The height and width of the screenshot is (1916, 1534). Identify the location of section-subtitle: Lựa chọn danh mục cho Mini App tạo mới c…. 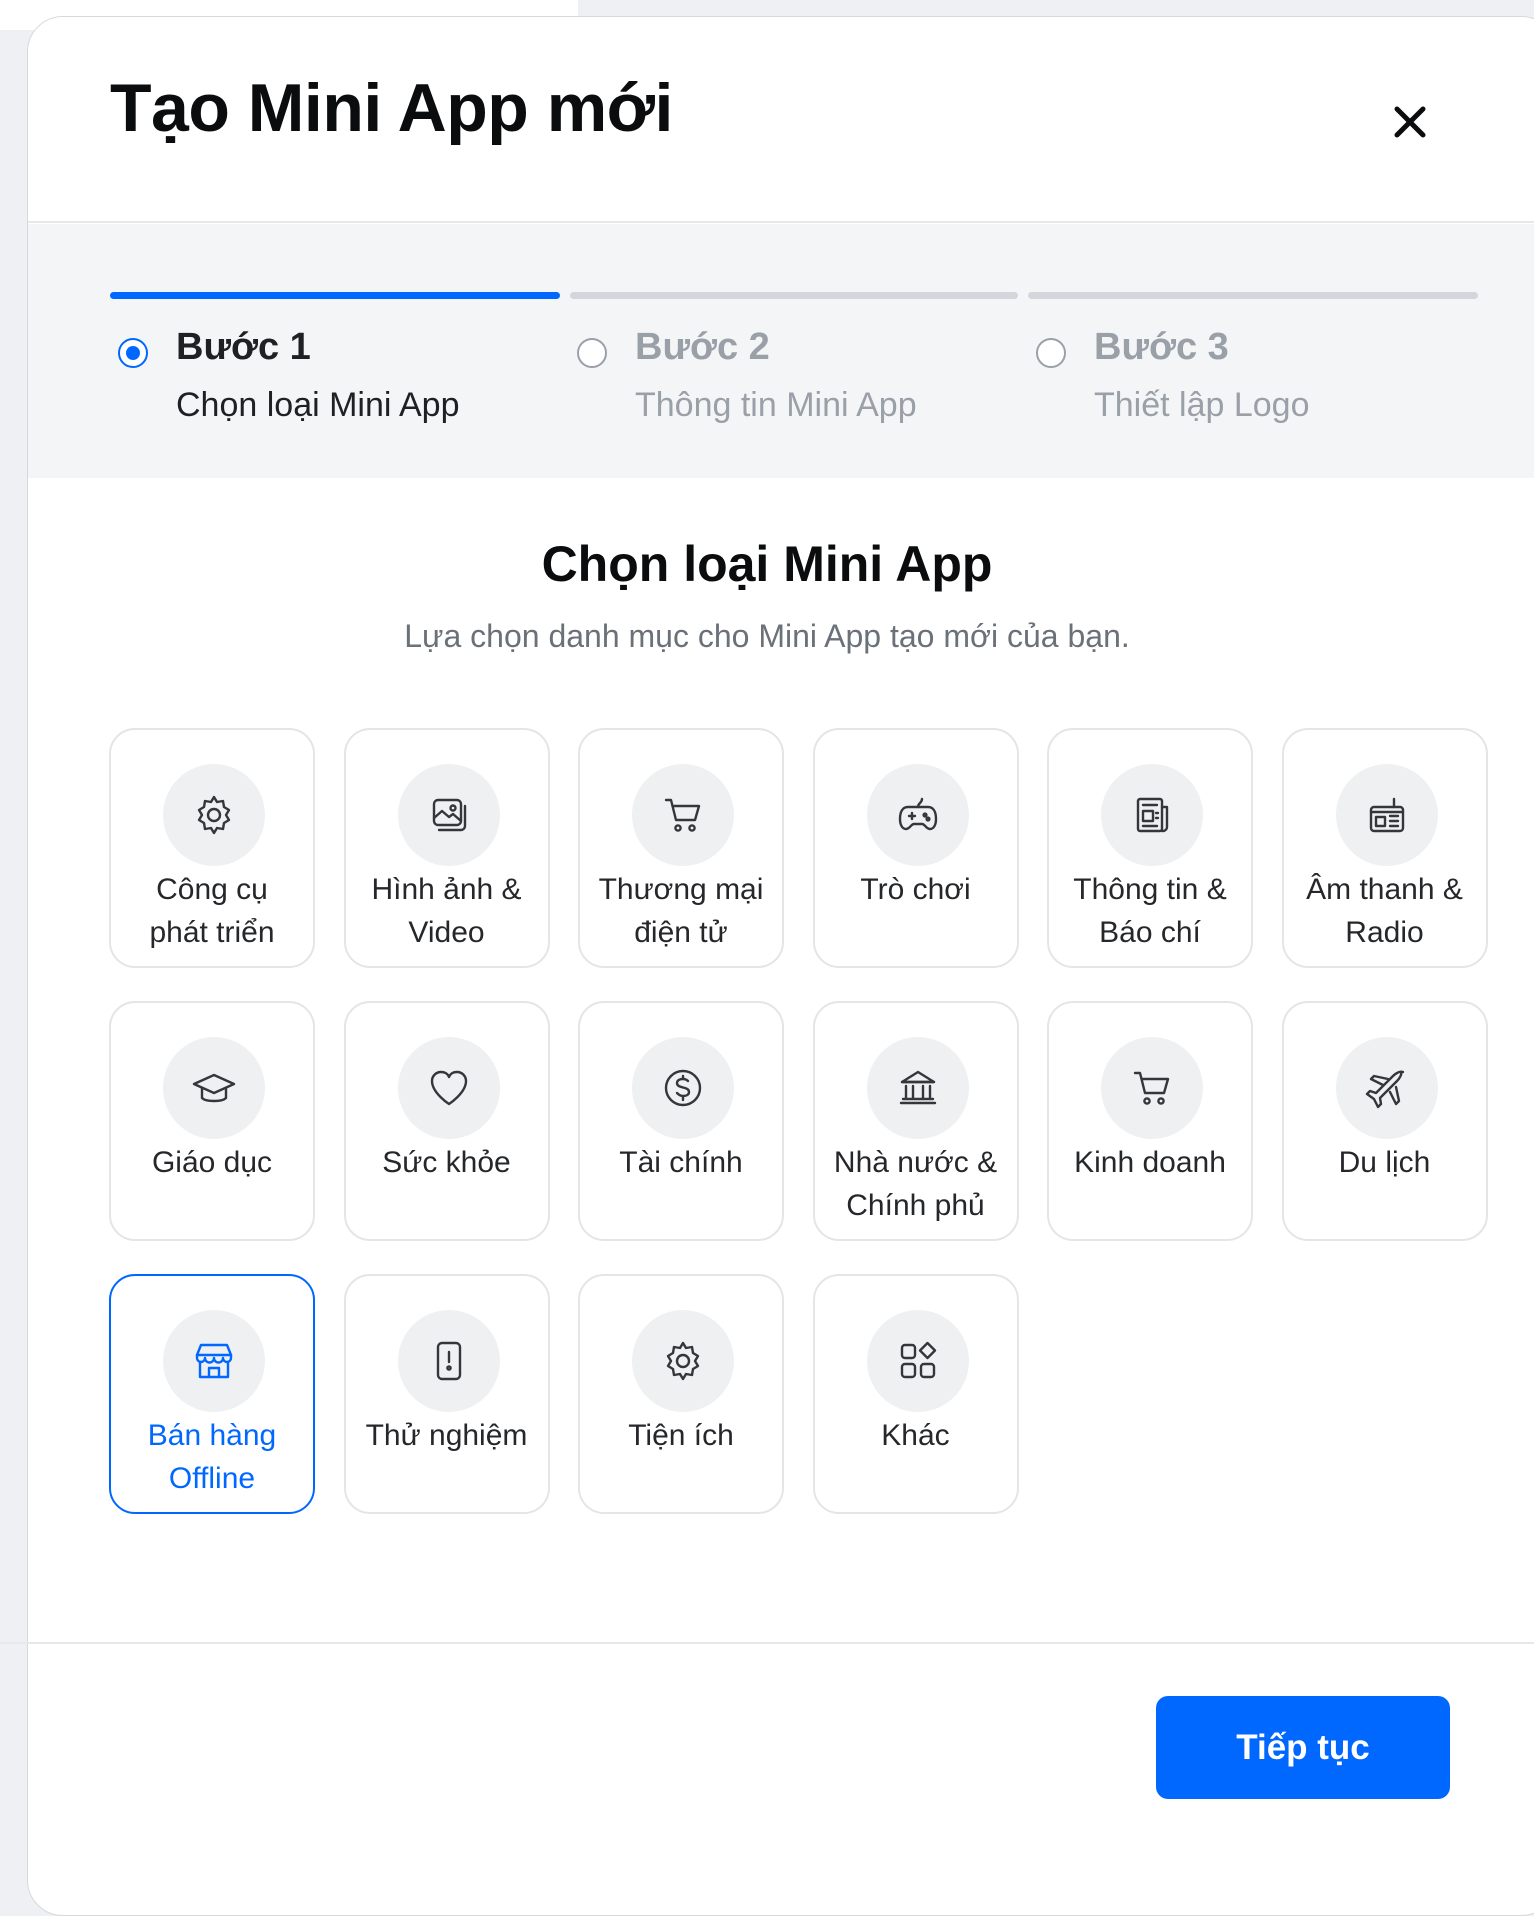
(767, 636).